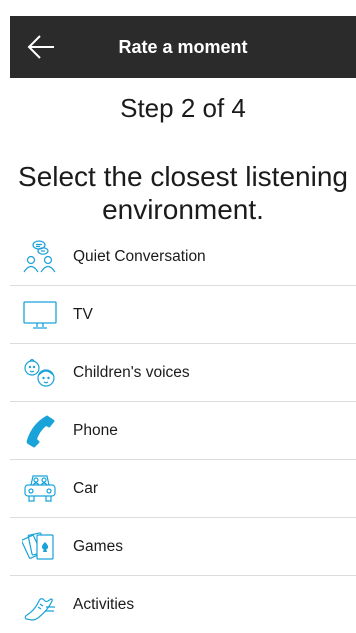 The height and width of the screenshot is (633, 356). I want to click on children-icon, so click(40, 373).